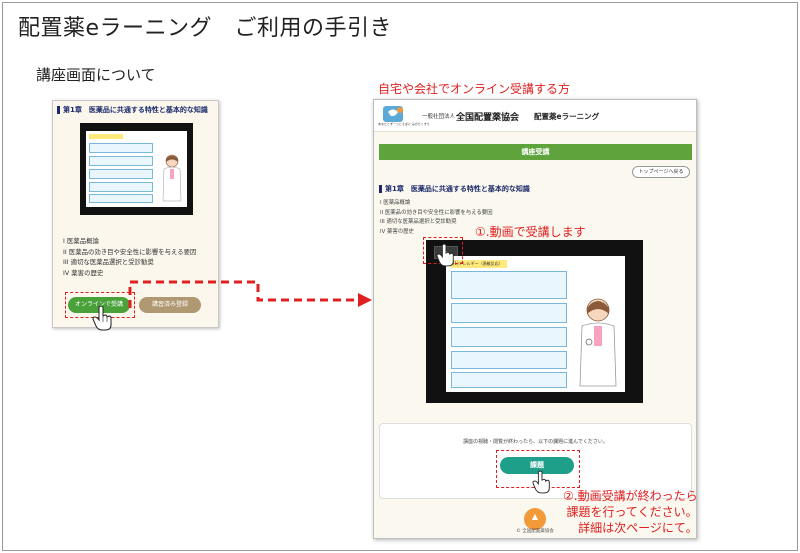 Image resolution: width=800 pixels, height=553 pixels. I want to click on org-type: 一般社団法人, so click(439, 117).